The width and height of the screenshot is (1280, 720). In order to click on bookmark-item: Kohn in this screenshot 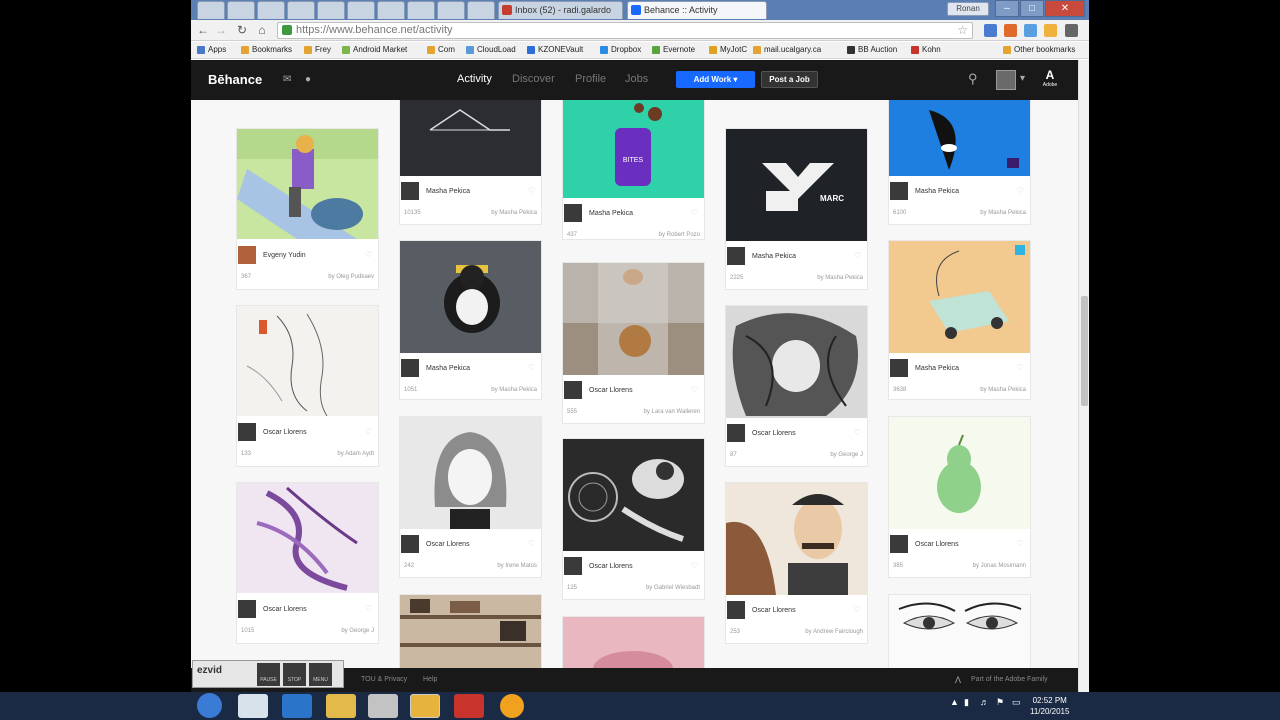, I will do `click(926, 49)`.